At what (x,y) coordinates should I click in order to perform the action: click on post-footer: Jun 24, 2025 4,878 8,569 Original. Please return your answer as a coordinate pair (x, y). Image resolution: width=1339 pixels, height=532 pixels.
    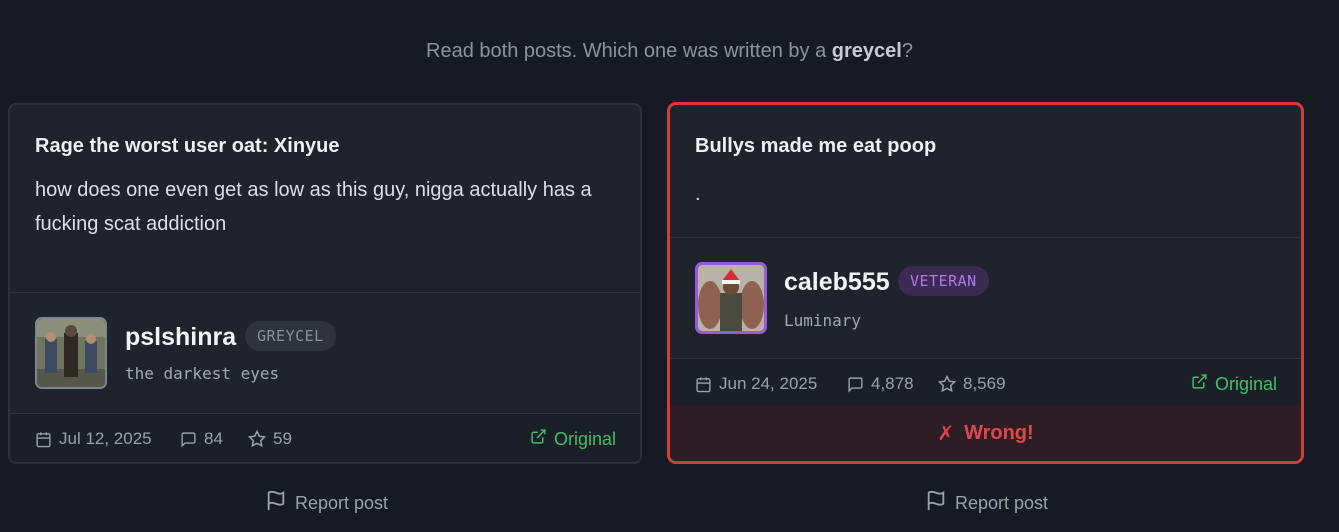
    Looking at the image, I should click on (985, 383).